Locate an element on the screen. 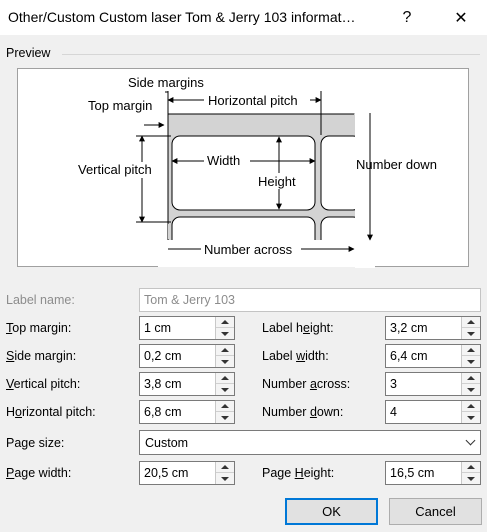 This screenshot has height=532, width=487. chevron-down-icon is located at coordinates (470, 442).